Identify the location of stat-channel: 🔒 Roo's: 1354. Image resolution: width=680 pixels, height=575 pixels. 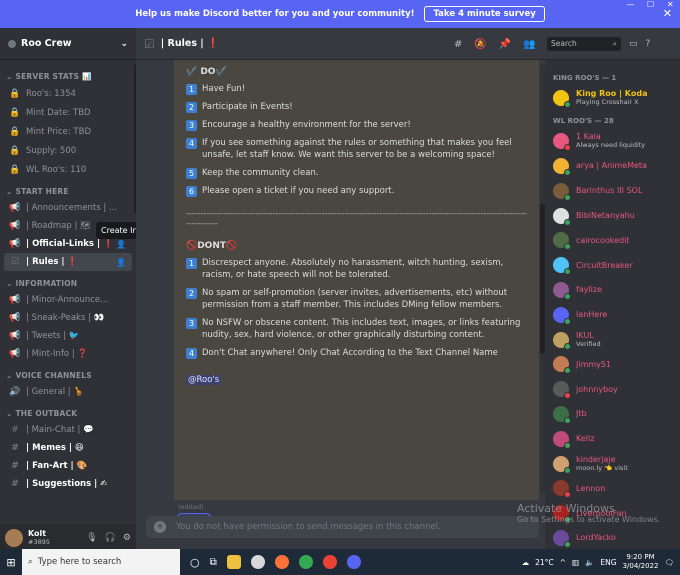
(68, 93).